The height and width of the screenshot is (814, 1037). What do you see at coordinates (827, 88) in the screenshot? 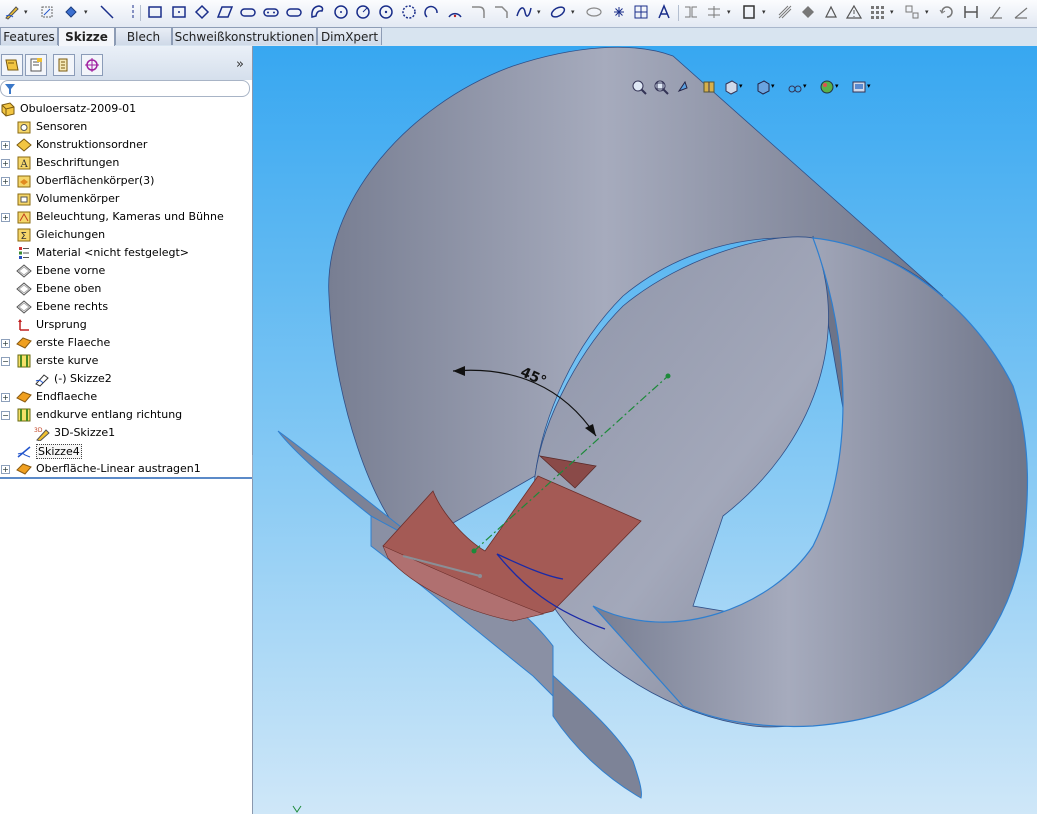
I see `appearance-icon` at bounding box center [827, 88].